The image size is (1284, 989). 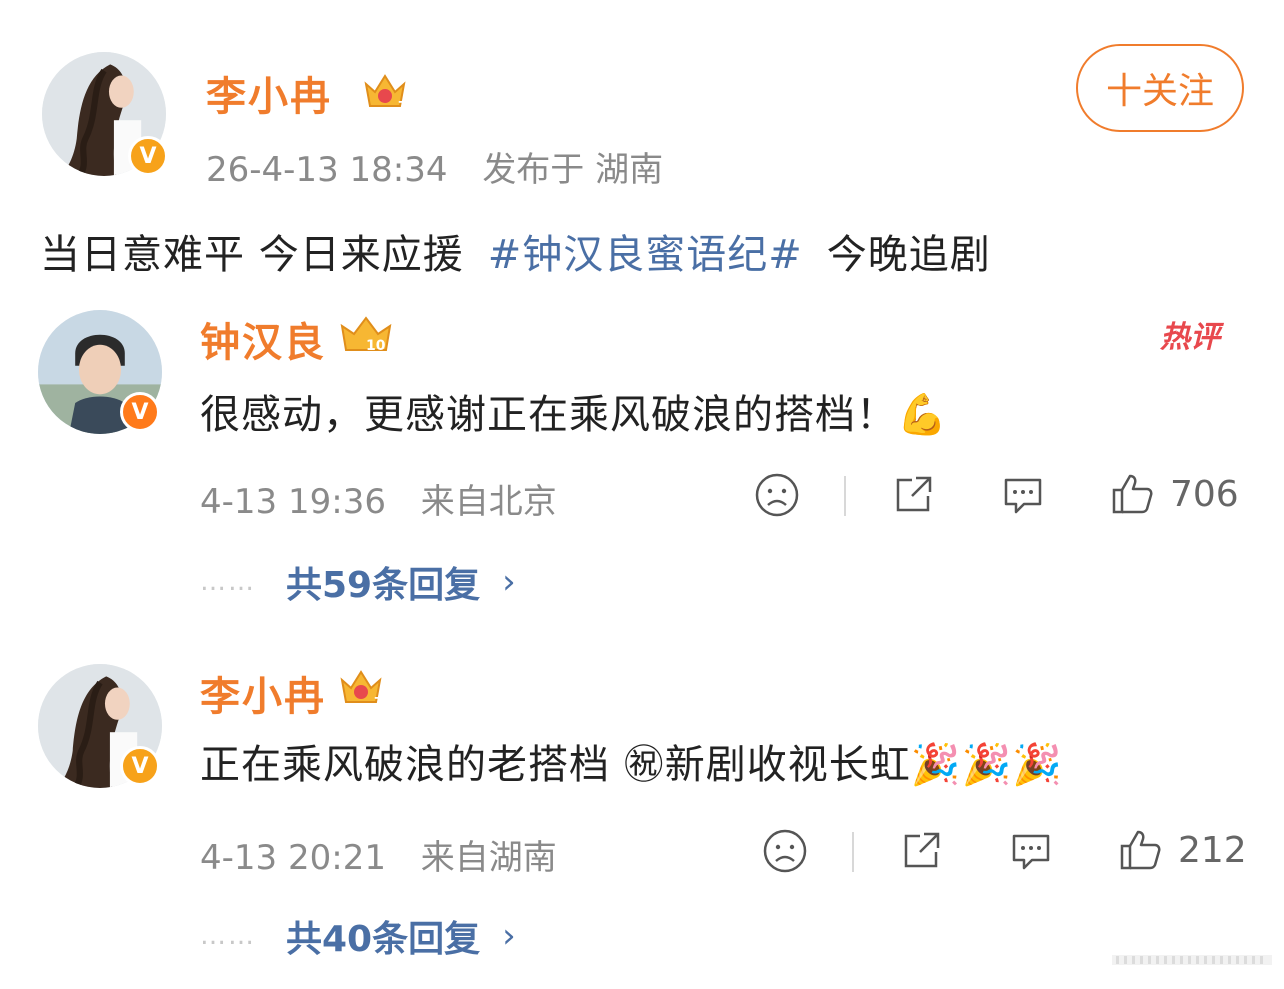 I want to click on post-timestamp: 26-4-13 18:34, so click(x=327, y=170).